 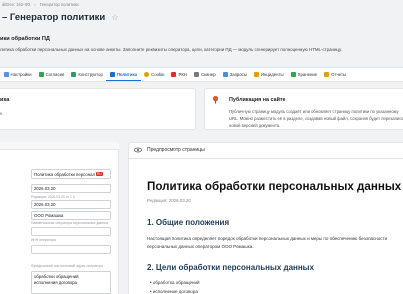 What do you see at coordinates (65, 174) in the screenshot?
I see `field-value: Политика обработки персонал` at bounding box center [65, 174].